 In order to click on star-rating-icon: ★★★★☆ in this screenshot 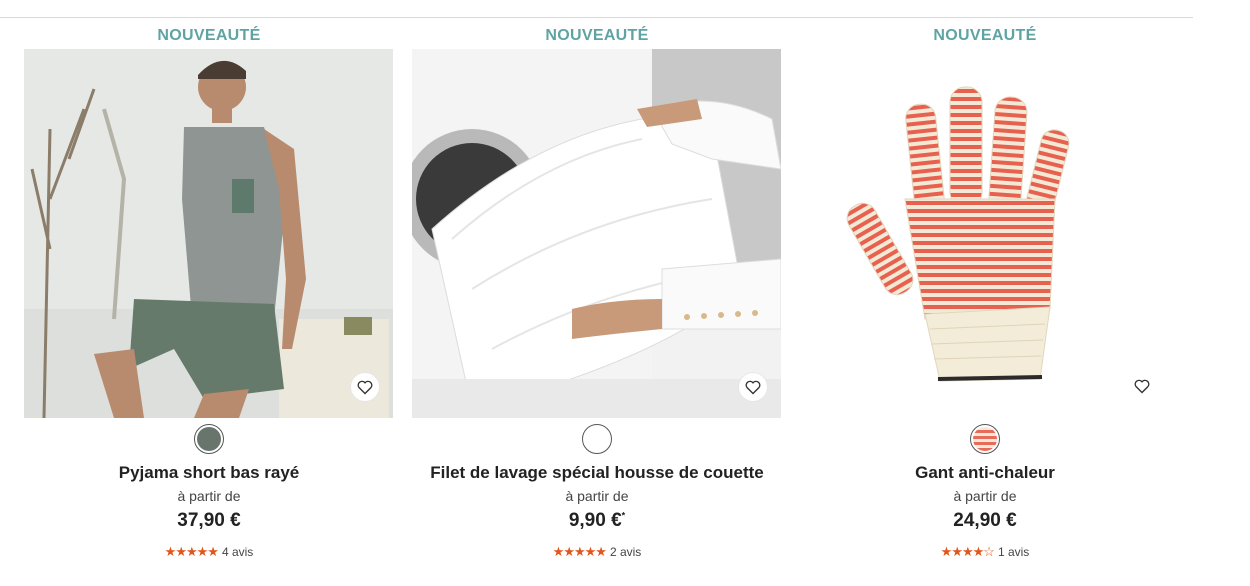, I will do `click(967, 551)`.